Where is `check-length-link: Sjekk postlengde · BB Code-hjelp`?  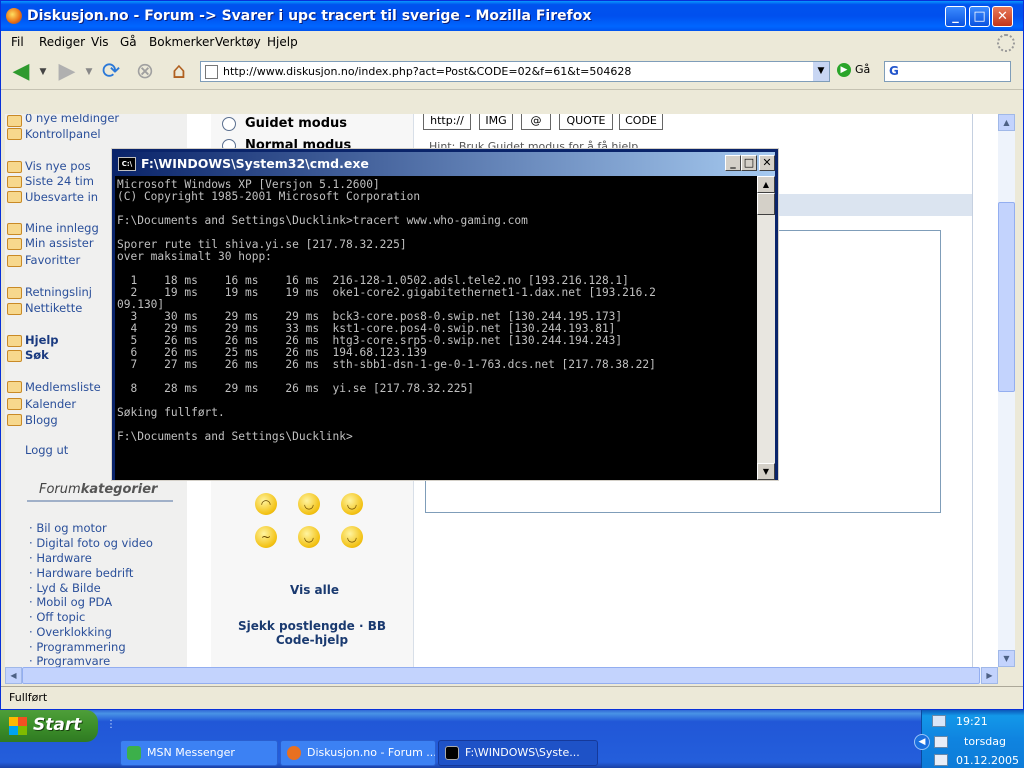
check-length-link: Sjekk postlengde · BB Code-hjelp is located at coordinates (312, 633).